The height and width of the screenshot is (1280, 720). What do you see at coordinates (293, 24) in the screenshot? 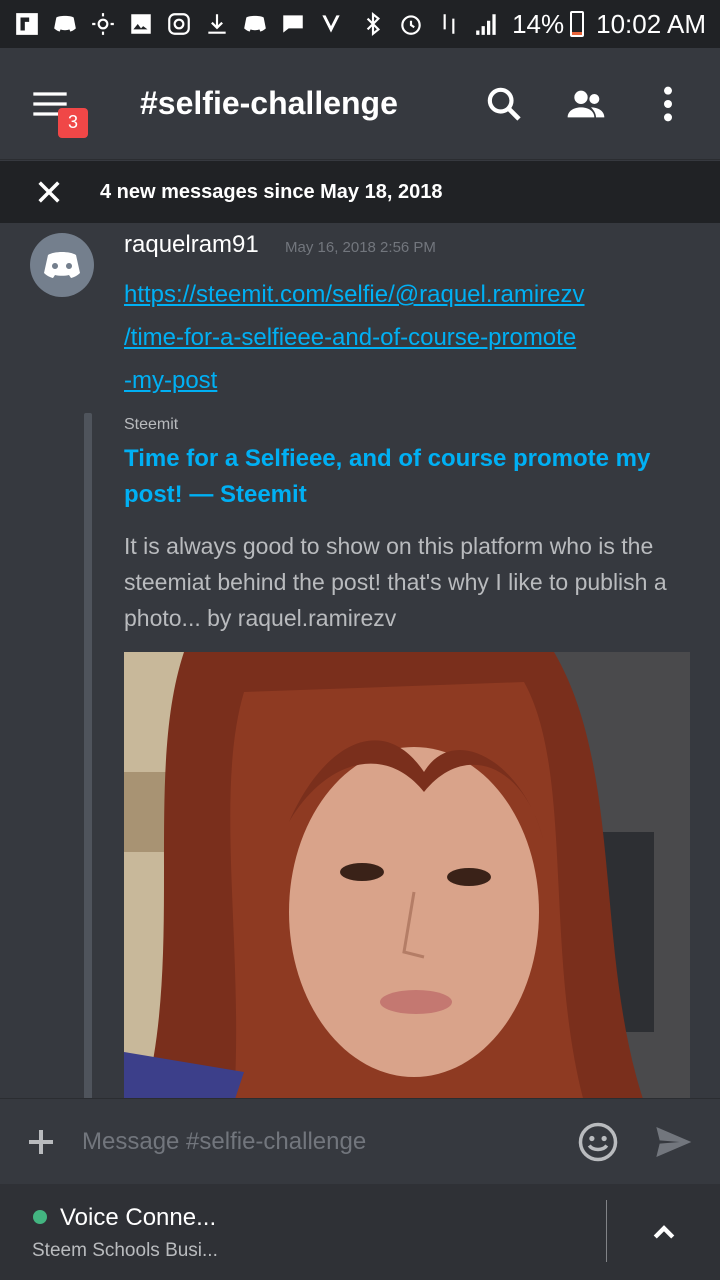
I see `chat-icon` at bounding box center [293, 24].